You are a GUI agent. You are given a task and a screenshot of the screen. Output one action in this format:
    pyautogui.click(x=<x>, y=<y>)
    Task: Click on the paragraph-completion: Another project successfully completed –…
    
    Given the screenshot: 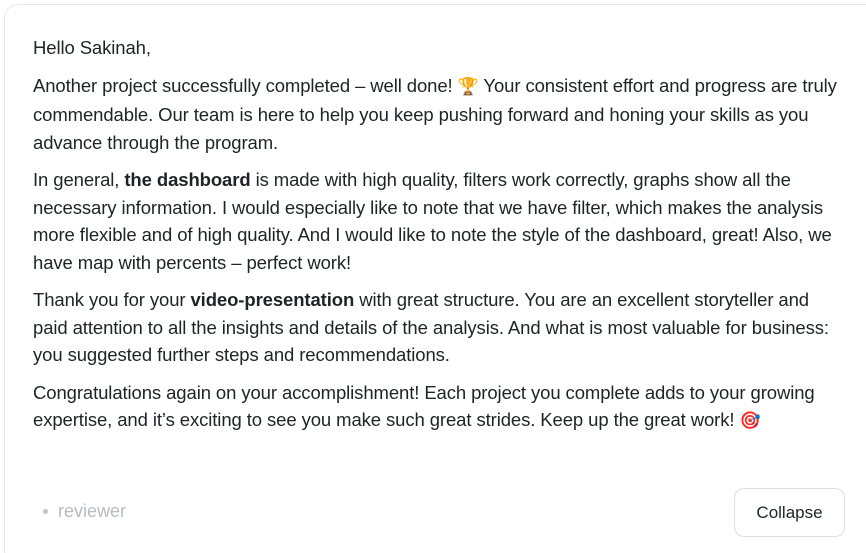 What is the action you would take?
    pyautogui.click(x=440, y=114)
    